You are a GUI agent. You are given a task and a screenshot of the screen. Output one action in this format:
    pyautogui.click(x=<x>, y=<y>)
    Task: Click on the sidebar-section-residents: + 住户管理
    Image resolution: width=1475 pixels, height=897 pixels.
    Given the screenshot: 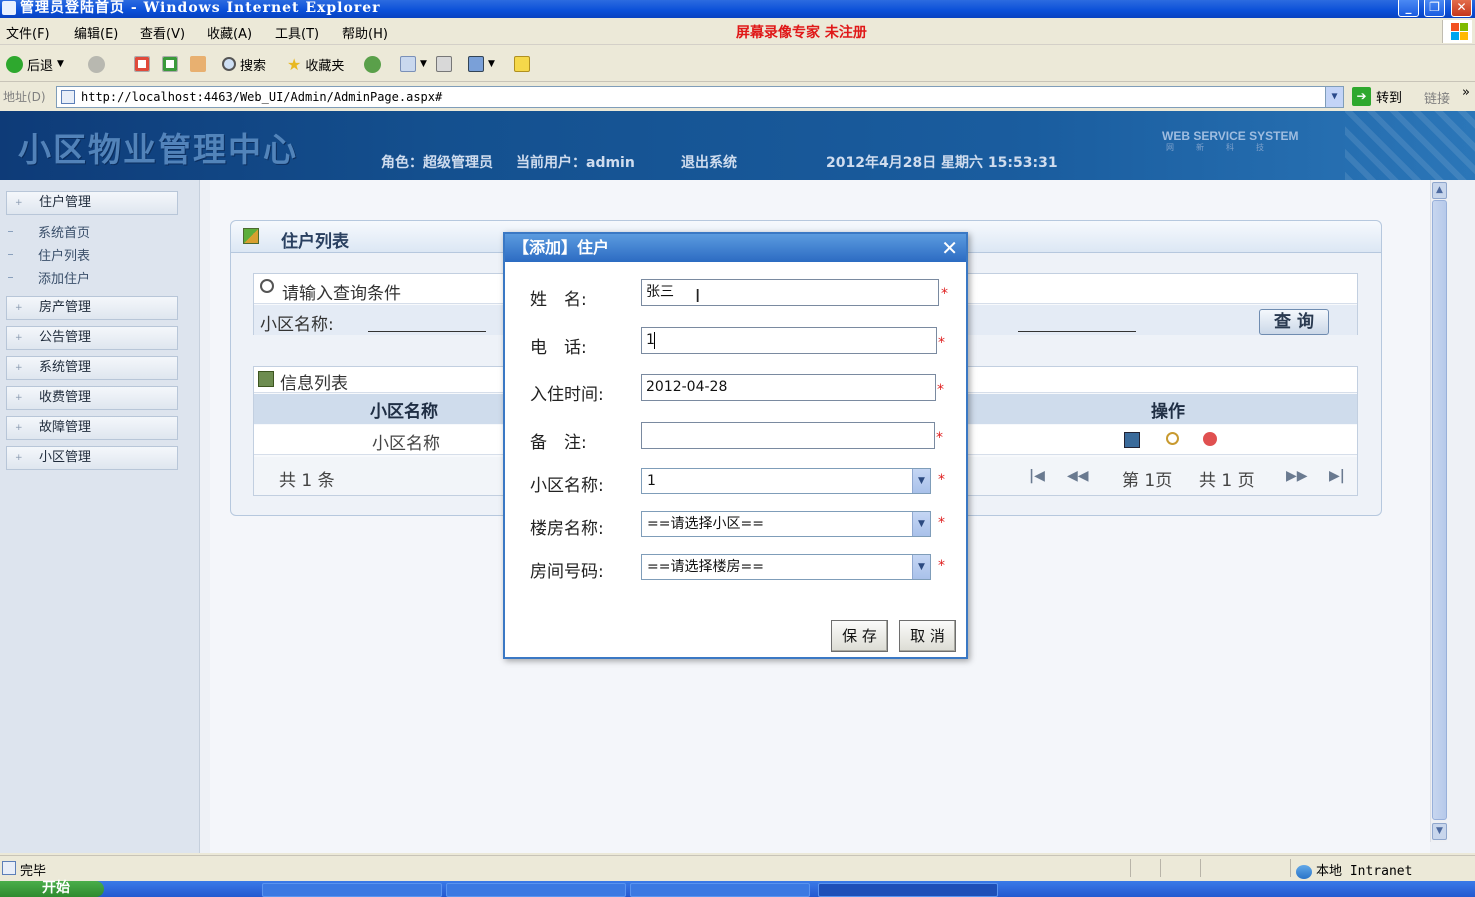 What is the action you would take?
    pyautogui.click(x=92, y=203)
    